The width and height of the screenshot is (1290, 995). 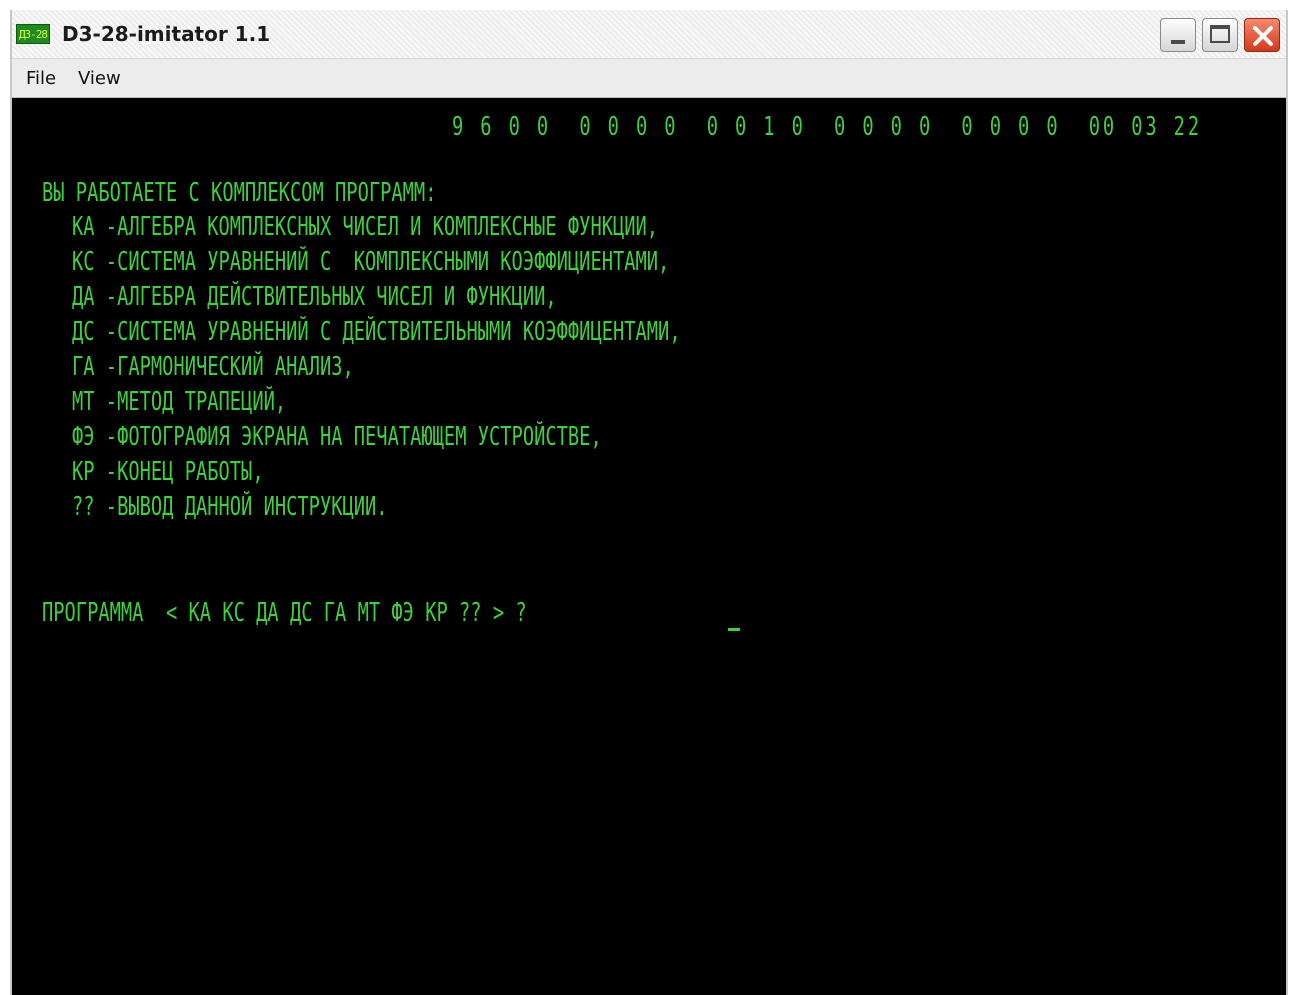 I want to click on minimize-button, so click(x=1178, y=35).